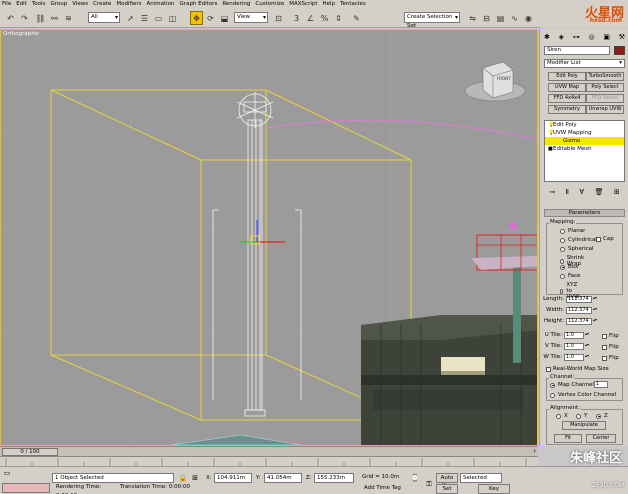  Describe the element at coordinates (224, 18) in the screenshot. I see `select-scale-icon: ⬓` at that location.